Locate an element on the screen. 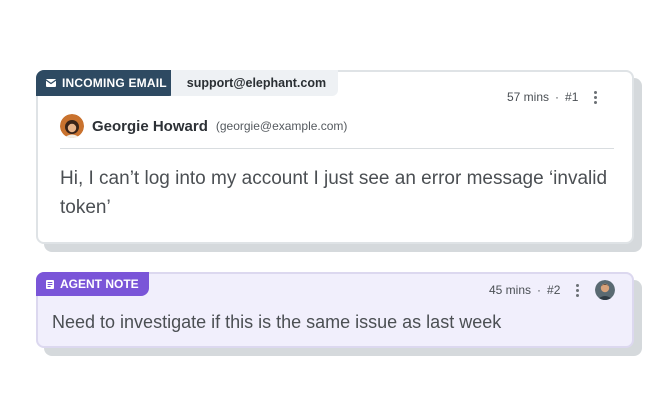  note-icon is located at coordinates (50, 284).